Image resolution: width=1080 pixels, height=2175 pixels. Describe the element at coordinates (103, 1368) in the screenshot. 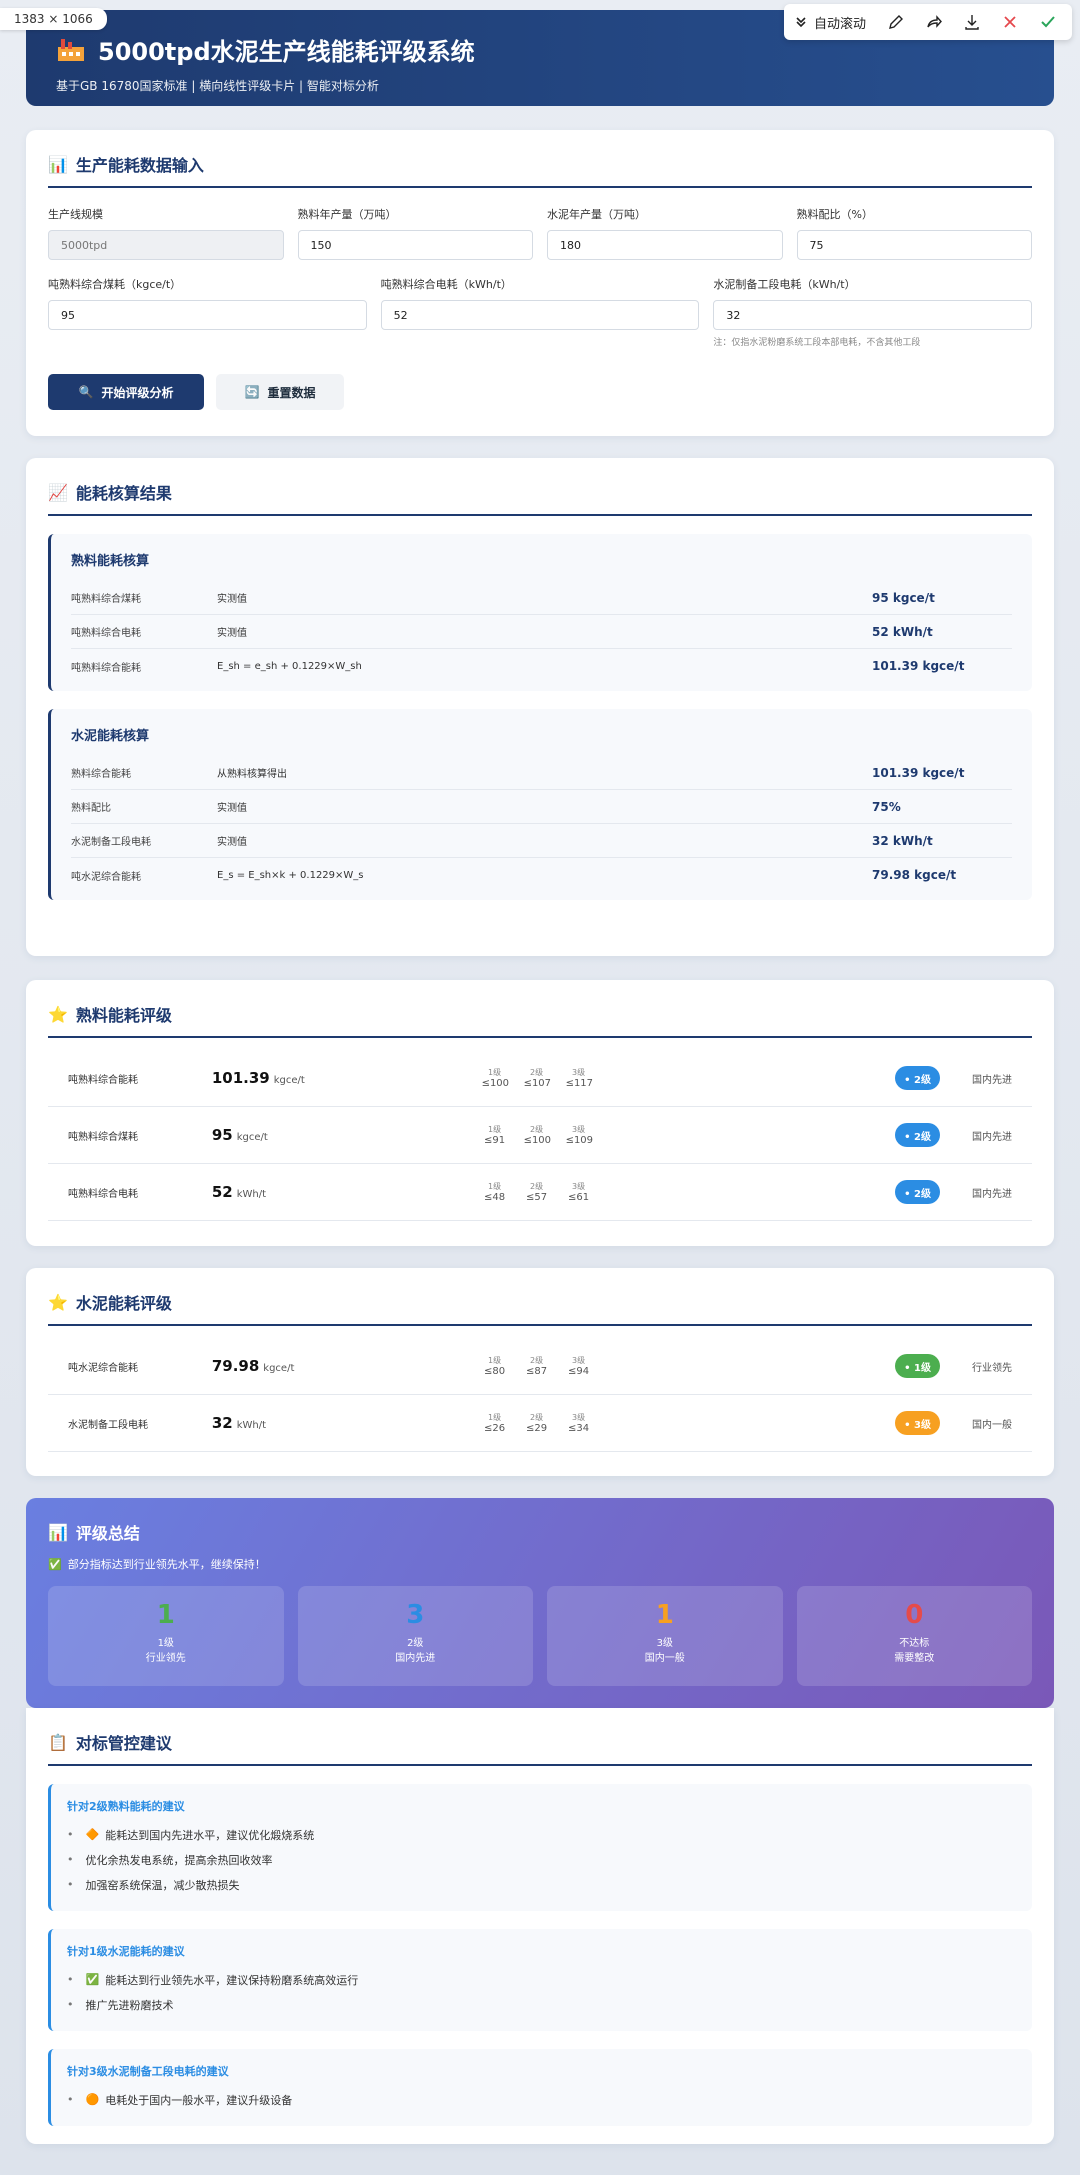

I see `rating-item-name: 吨水泥综合能耗` at that location.